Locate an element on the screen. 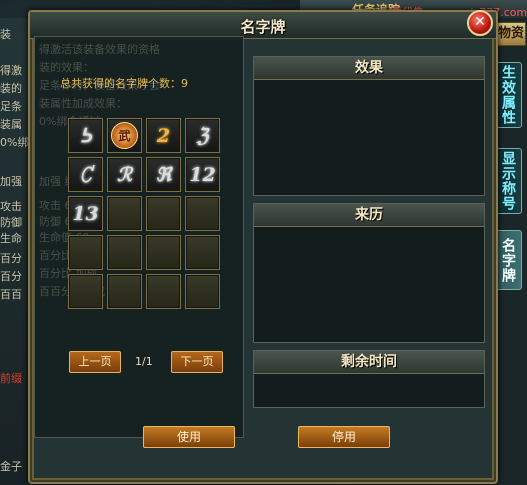 Image resolution: width=527 pixels, height=485 pixels. name-plate-glyph: ꒝ is located at coordinates (85, 176).